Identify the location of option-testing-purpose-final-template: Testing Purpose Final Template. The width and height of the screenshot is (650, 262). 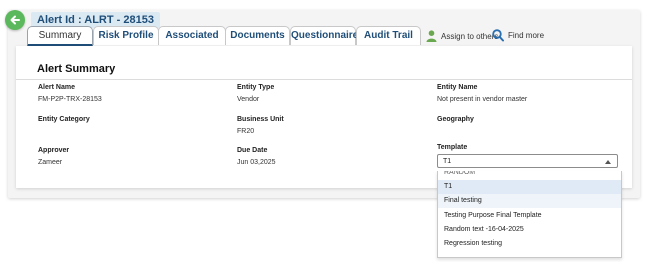
(529, 216).